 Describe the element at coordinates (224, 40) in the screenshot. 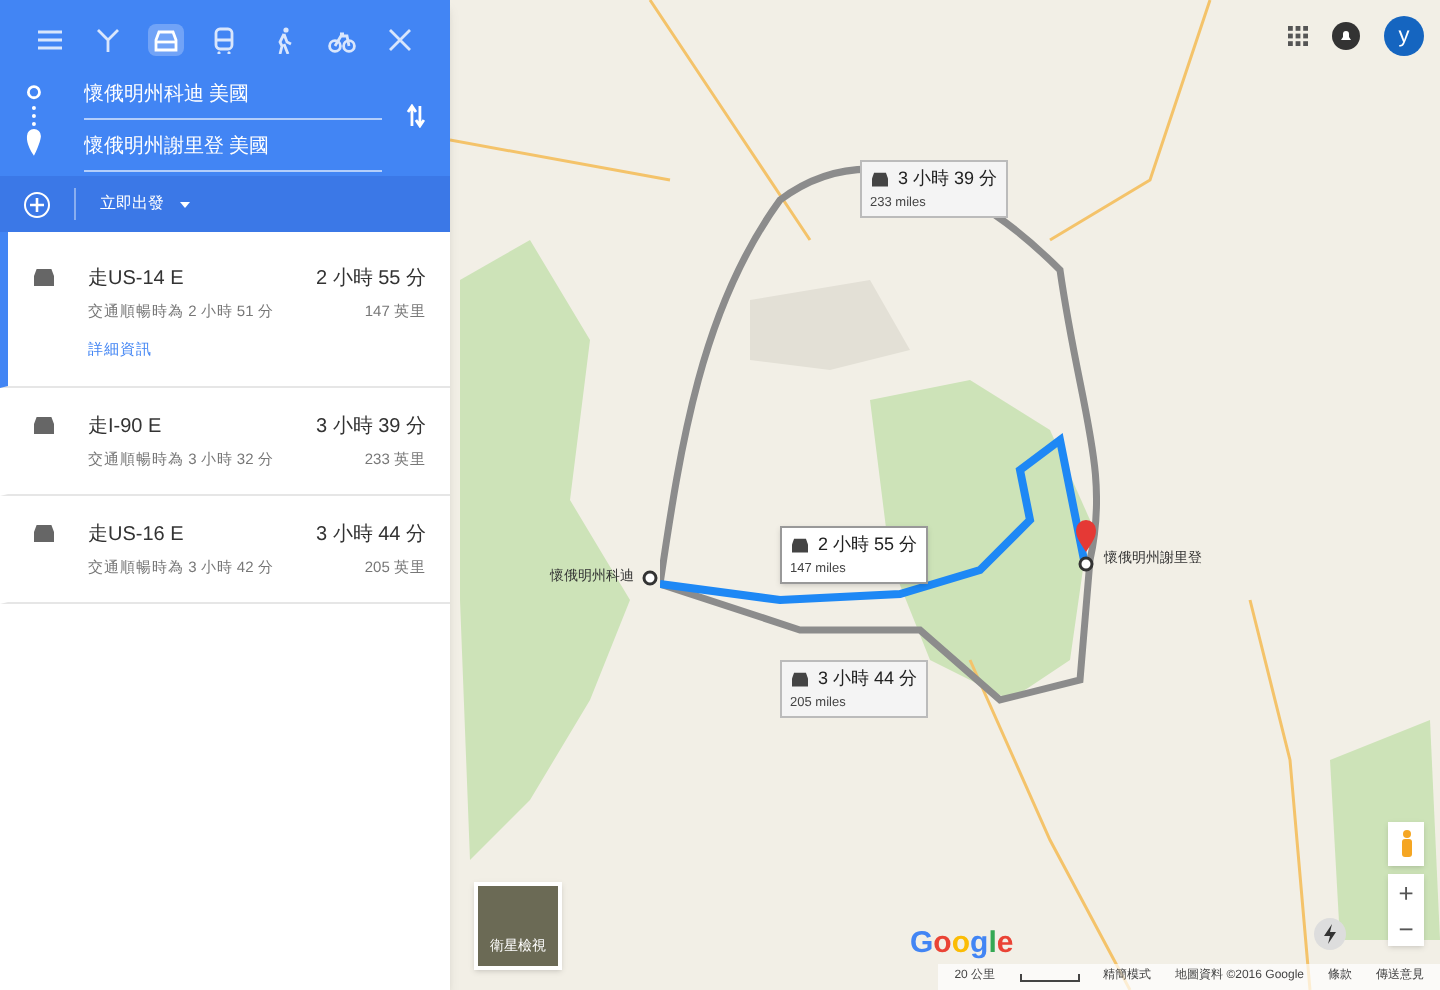

I see `train-icon` at that location.